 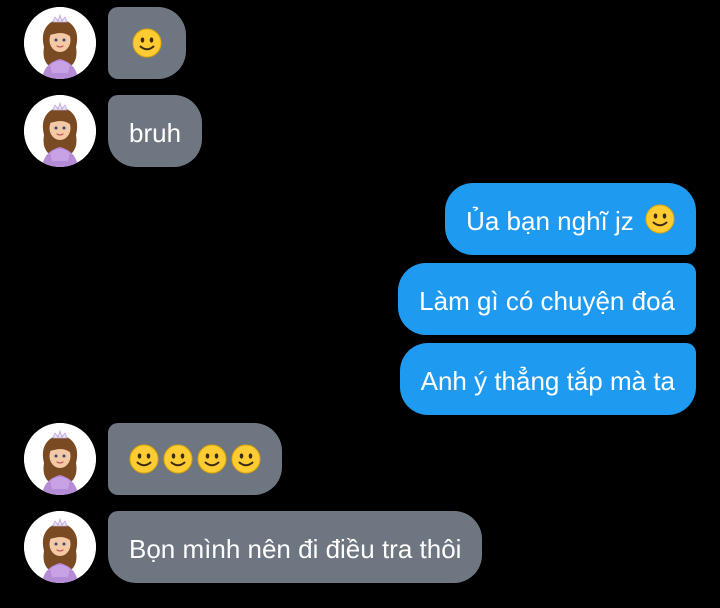 I want to click on message-bubble: Làm gì có chuyện đoá, so click(x=547, y=299).